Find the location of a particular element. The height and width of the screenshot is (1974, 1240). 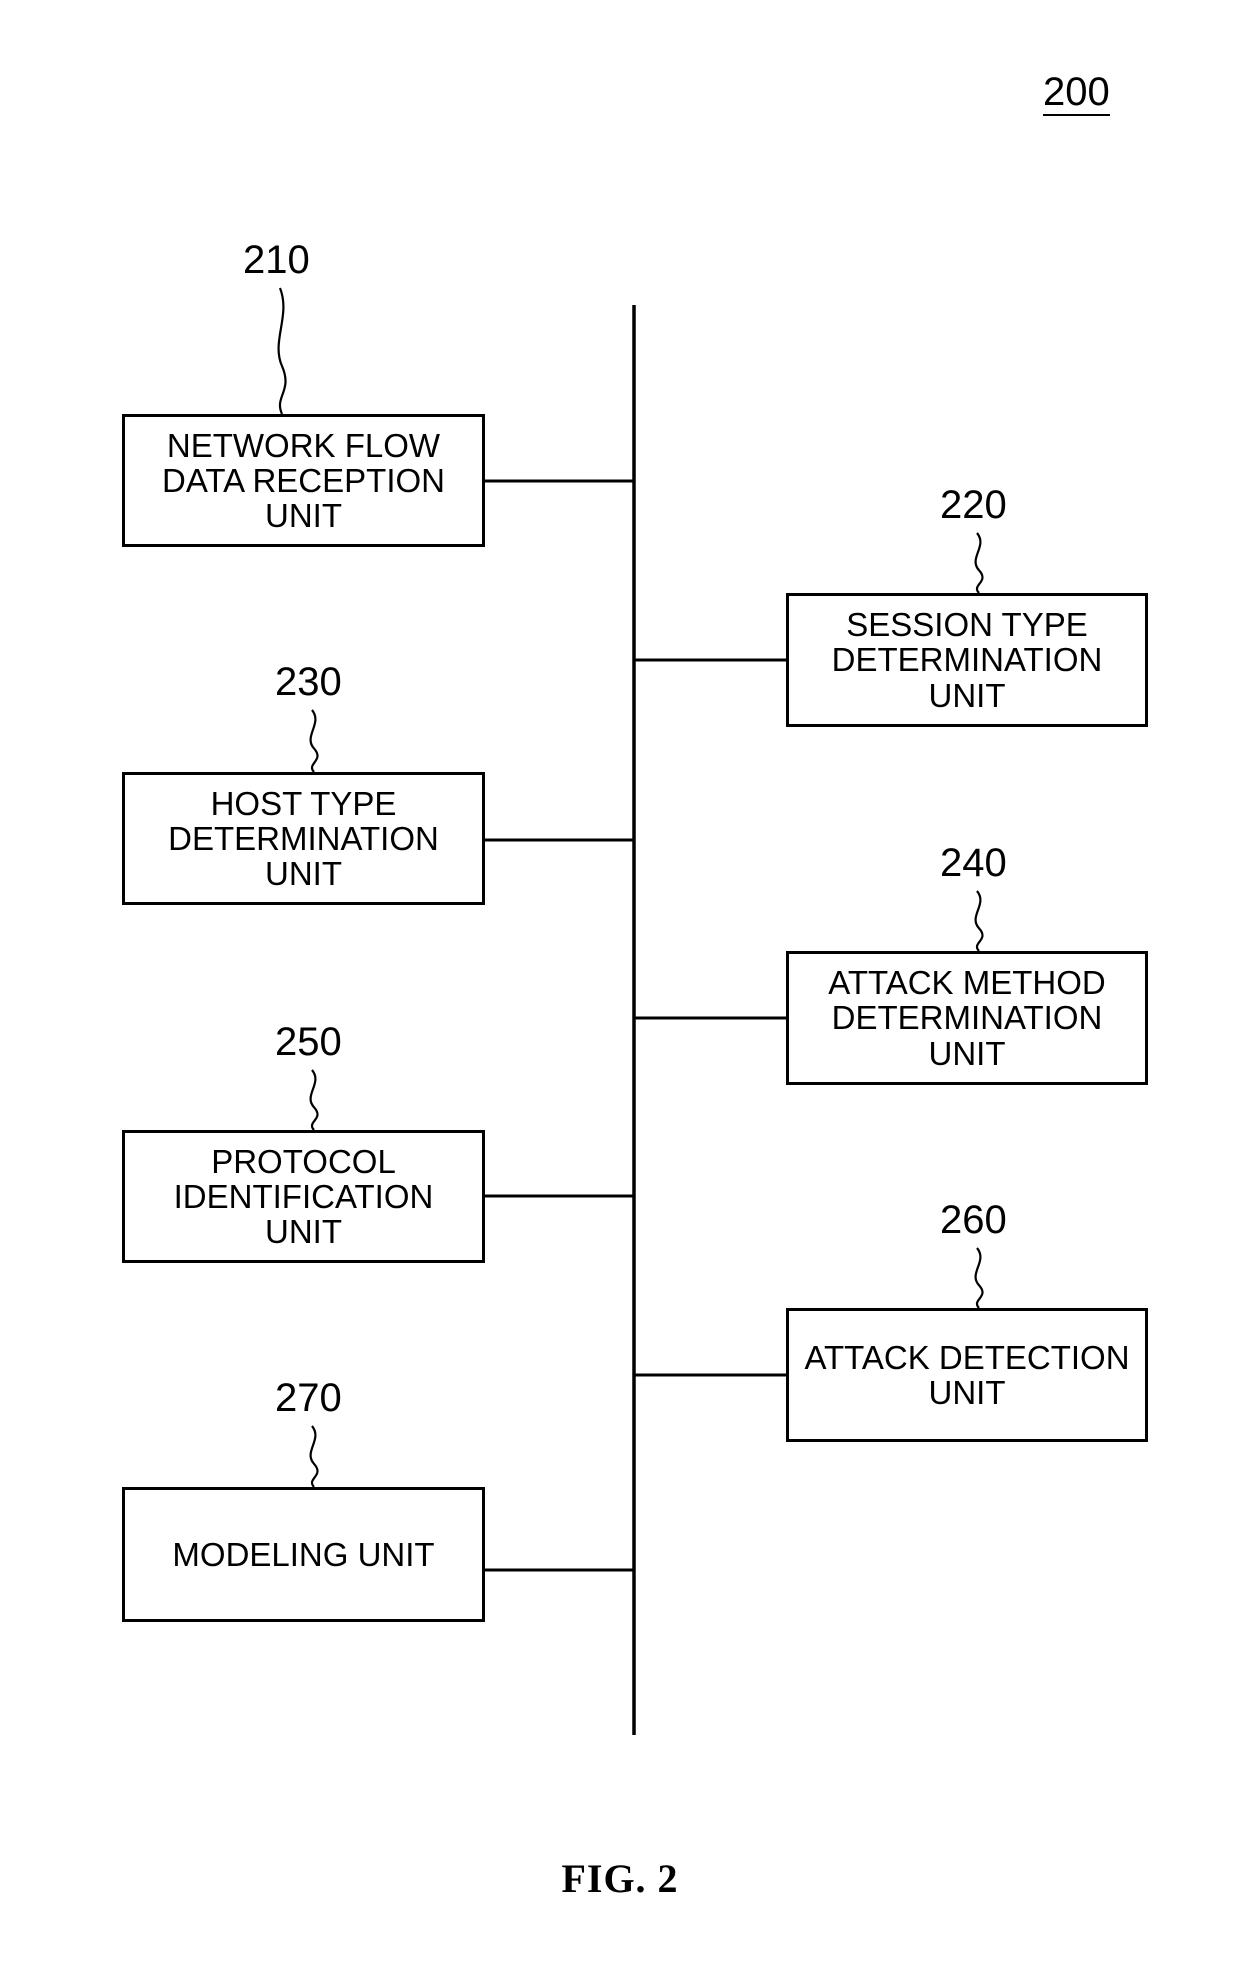

unit-box-230: HOST TYPE DETERMINATION UNIT is located at coordinates (303, 838).